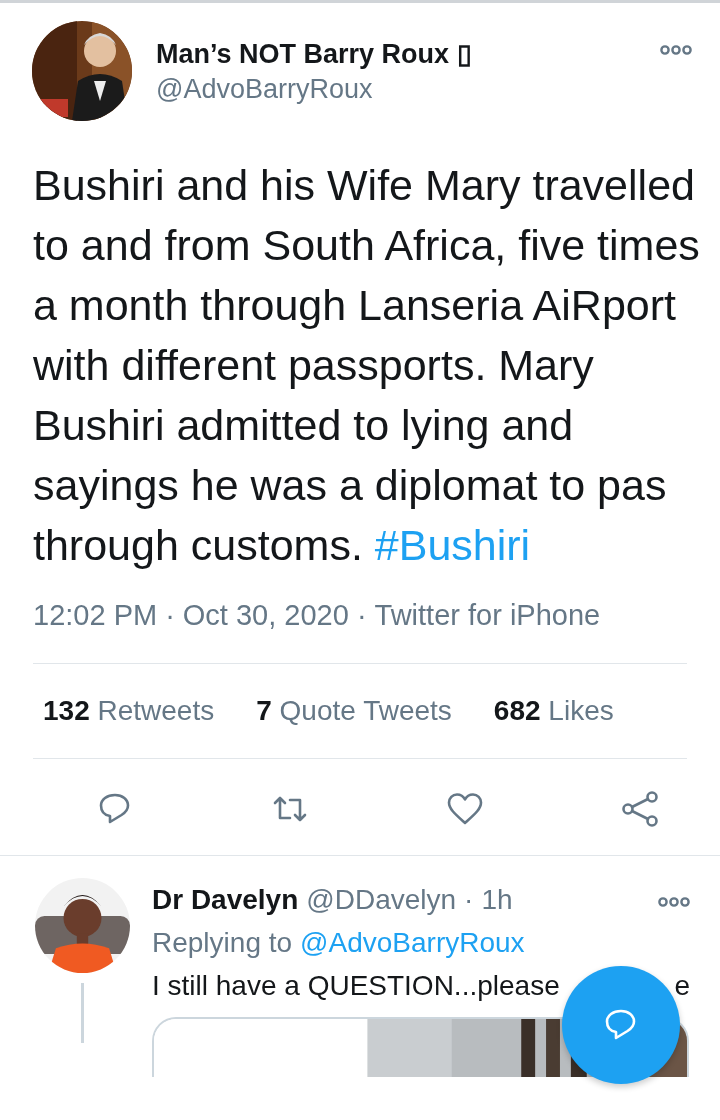 The height and width of the screenshot is (1120, 720). I want to click on reply-text: e, so click(682, 986).